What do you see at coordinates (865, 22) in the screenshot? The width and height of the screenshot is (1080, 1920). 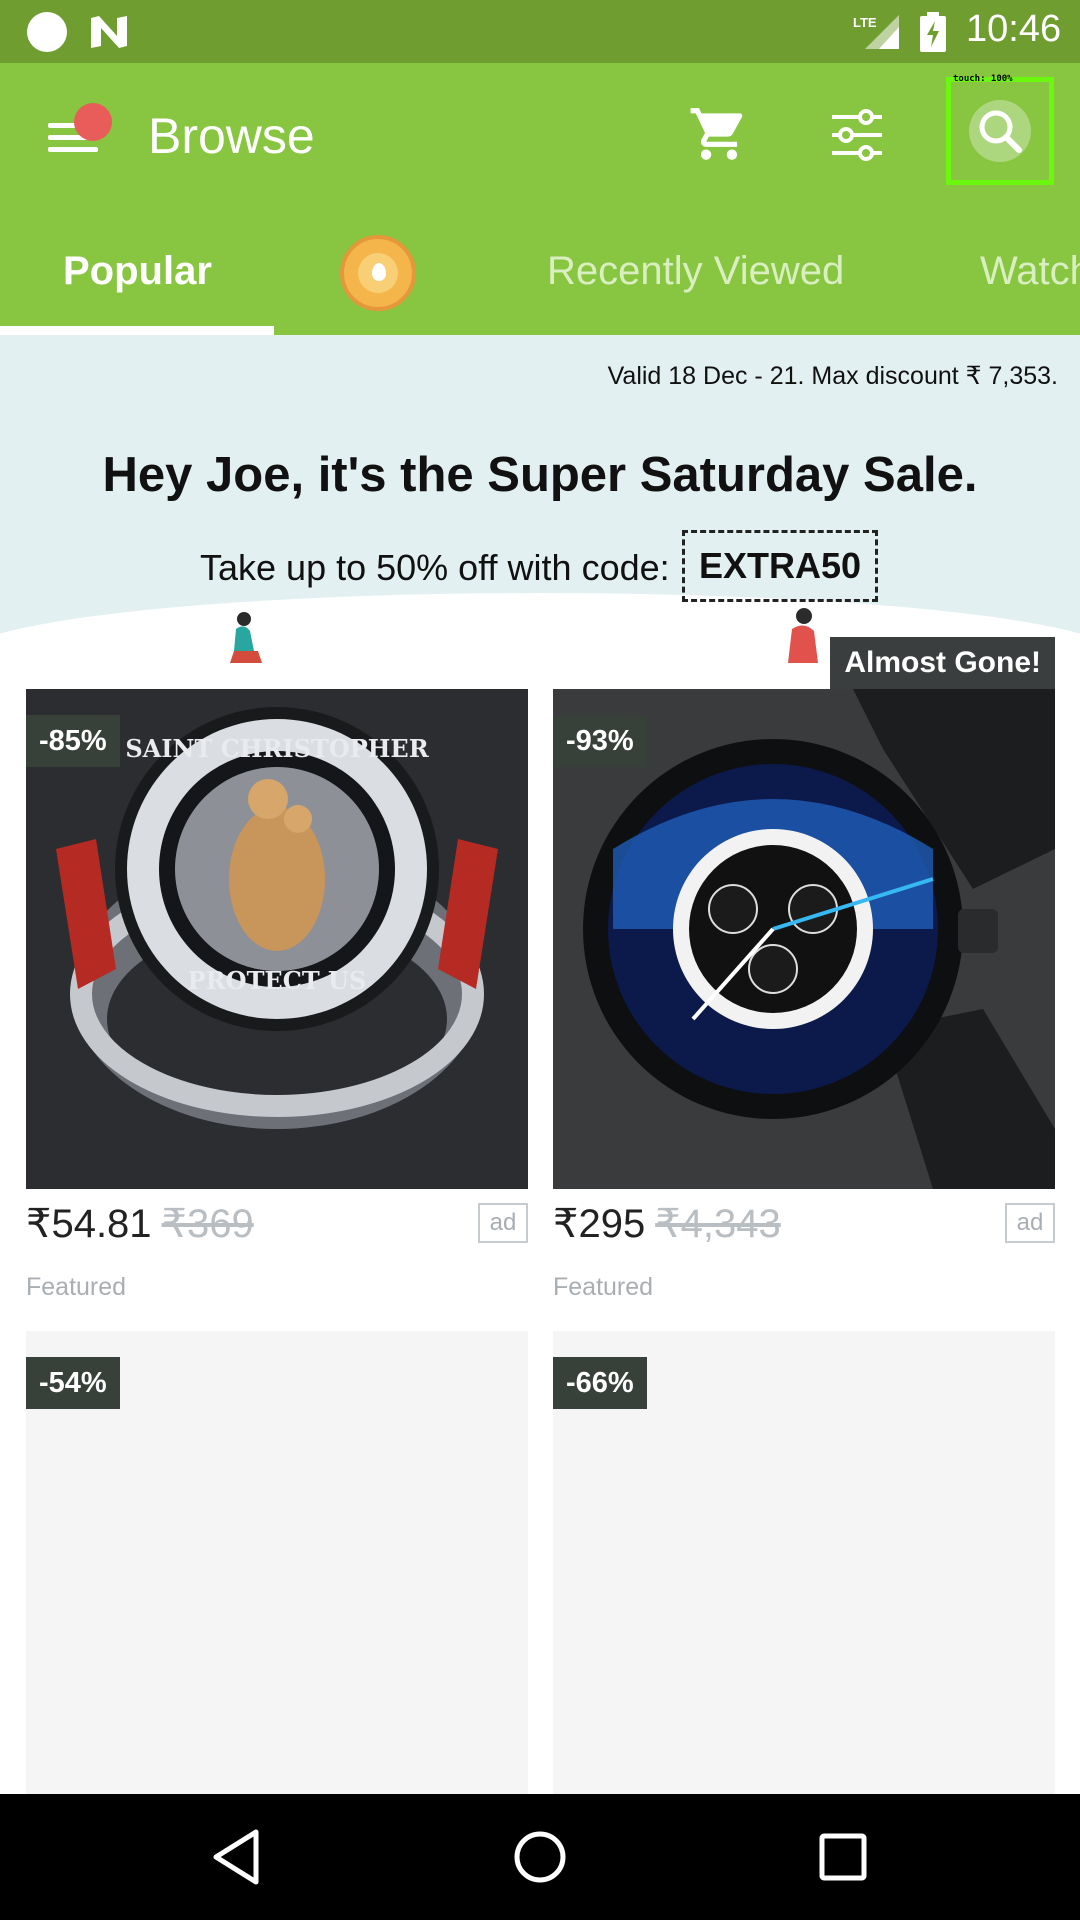 I see `svg-text: LTE` at bounding box center [865, 22].